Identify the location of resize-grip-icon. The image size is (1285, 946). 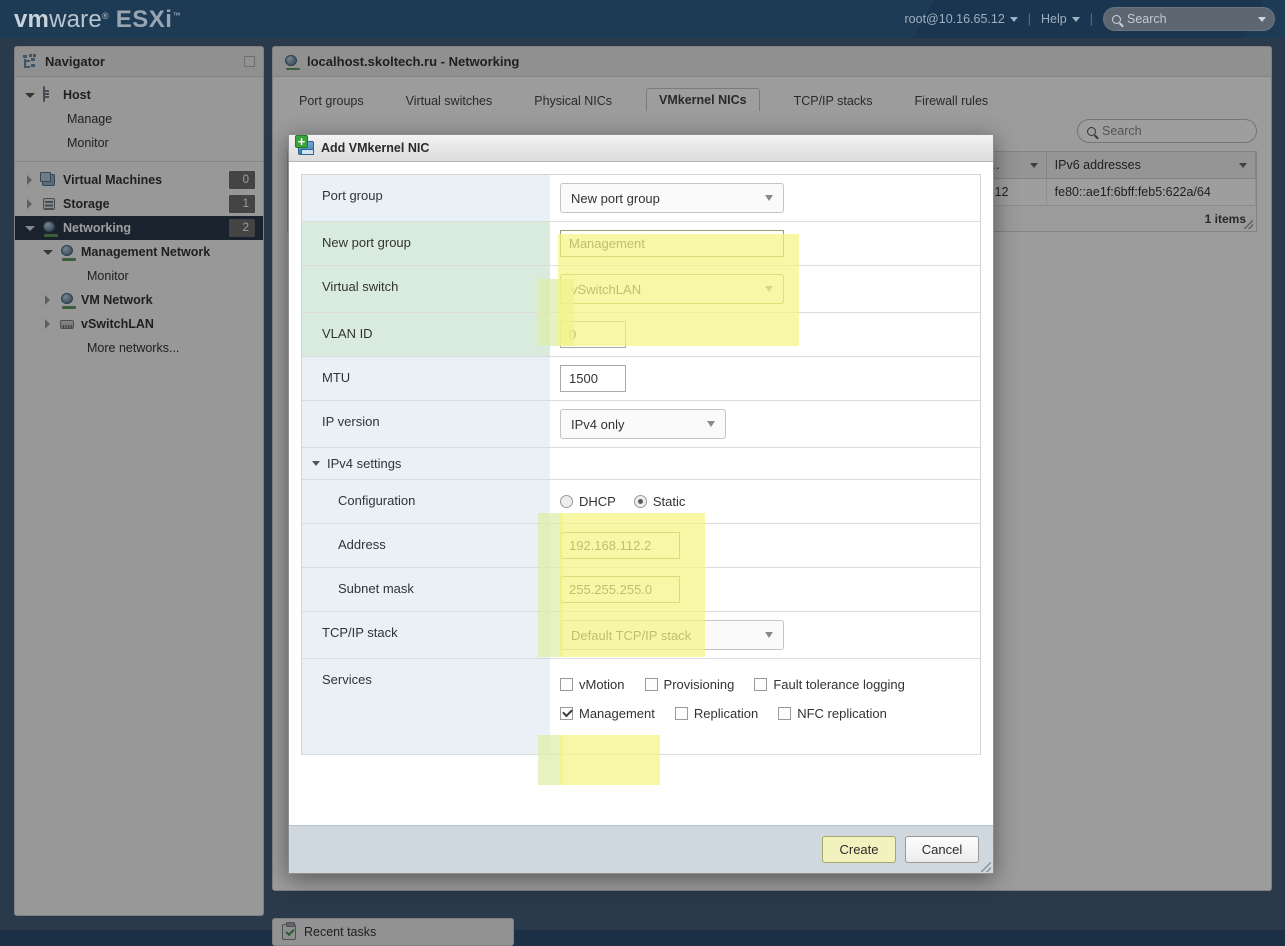
(1248, 224).